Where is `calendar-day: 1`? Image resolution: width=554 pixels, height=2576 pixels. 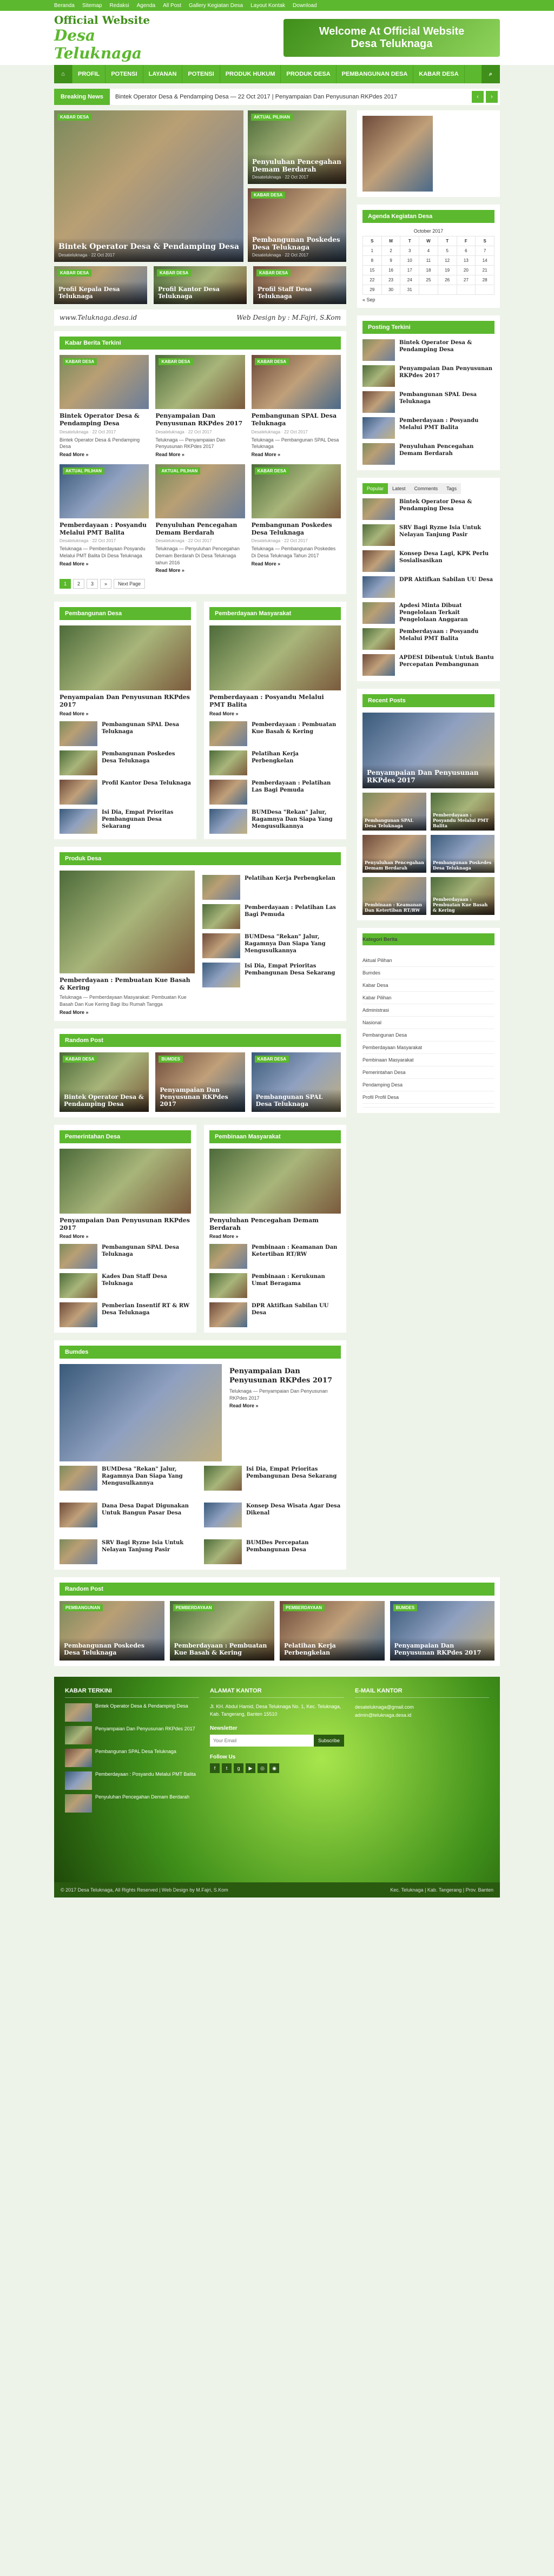 calendar-day: 1 is located at coordinates (372, 251).